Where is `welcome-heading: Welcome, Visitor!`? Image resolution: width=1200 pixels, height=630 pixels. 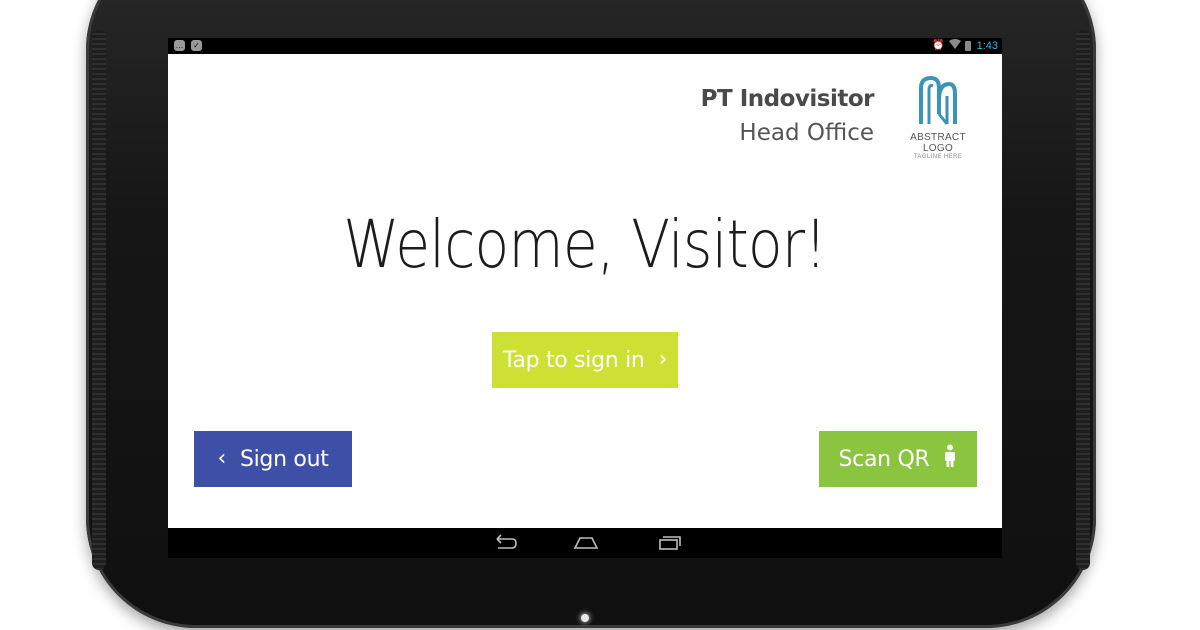 welcome-heading: Welcome, Visitor! is located at coordinates (585, 244).